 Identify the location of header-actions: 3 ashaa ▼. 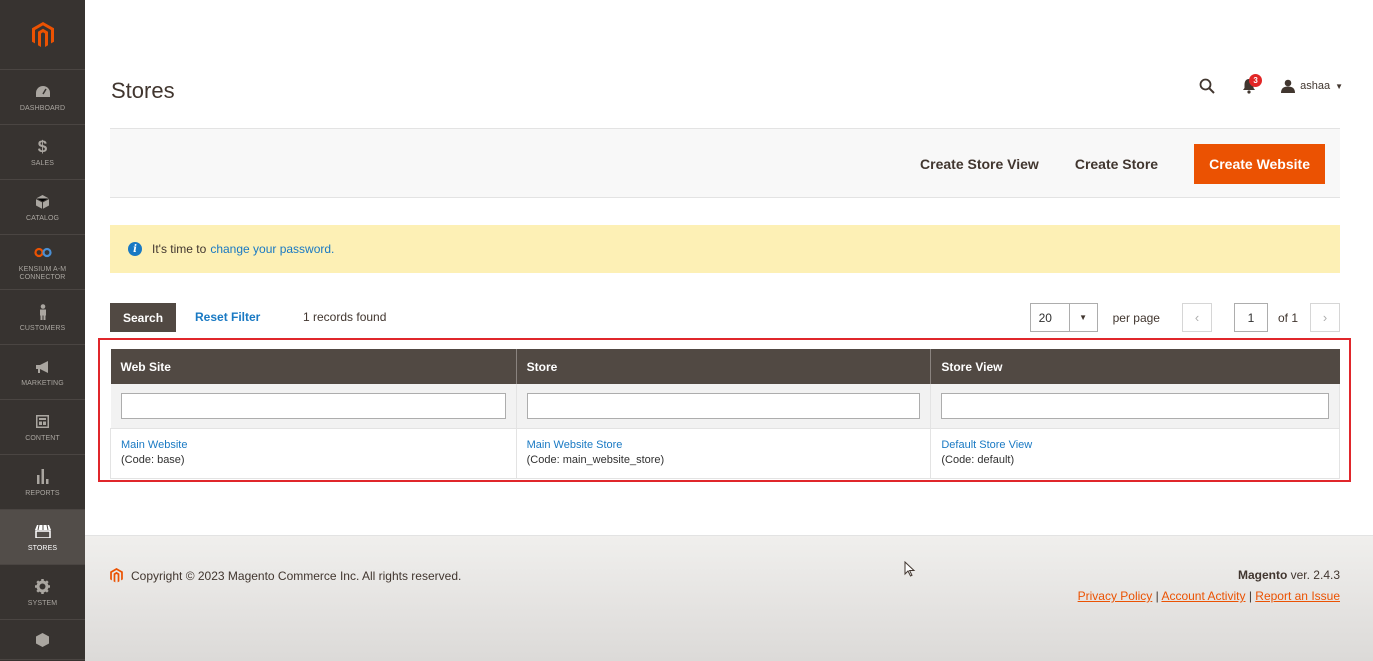
(1270, 85).